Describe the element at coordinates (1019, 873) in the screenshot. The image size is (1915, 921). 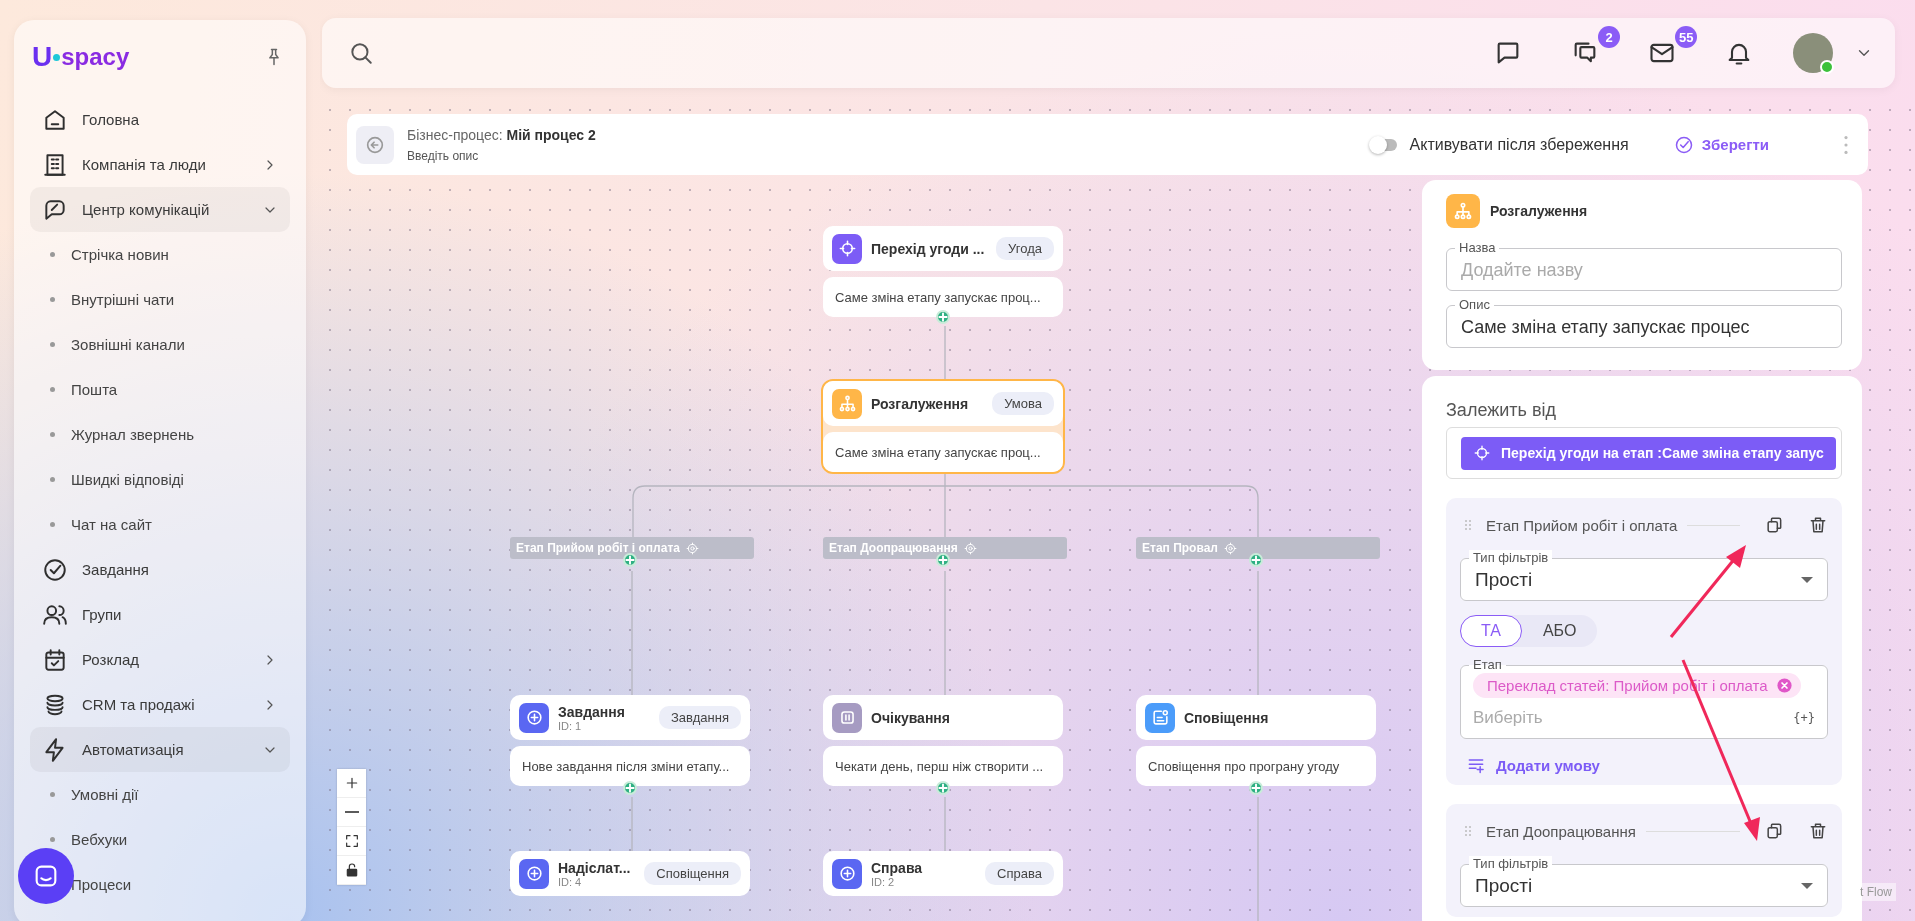
I see `node-type-tag: Справа` at that location.